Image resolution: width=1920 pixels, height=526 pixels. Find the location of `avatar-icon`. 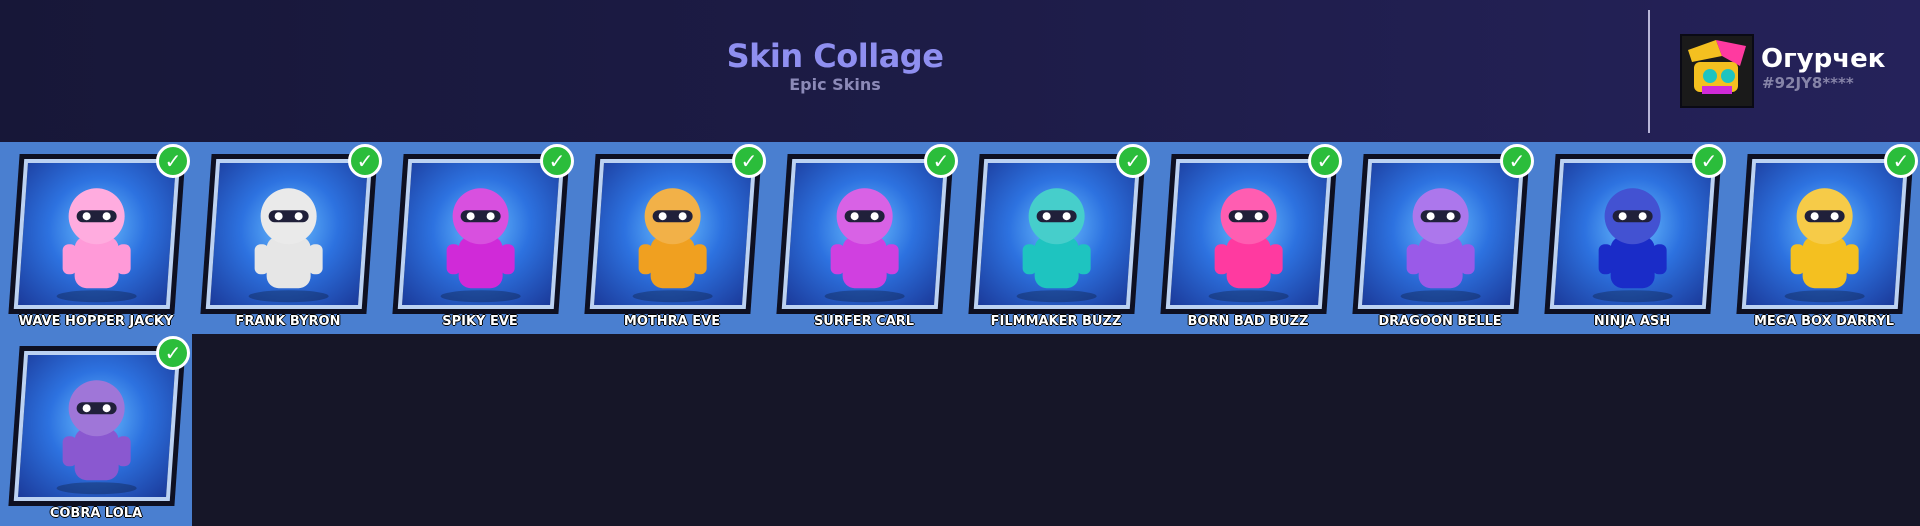

avatar-icon is located at coordinates (1717, 71).